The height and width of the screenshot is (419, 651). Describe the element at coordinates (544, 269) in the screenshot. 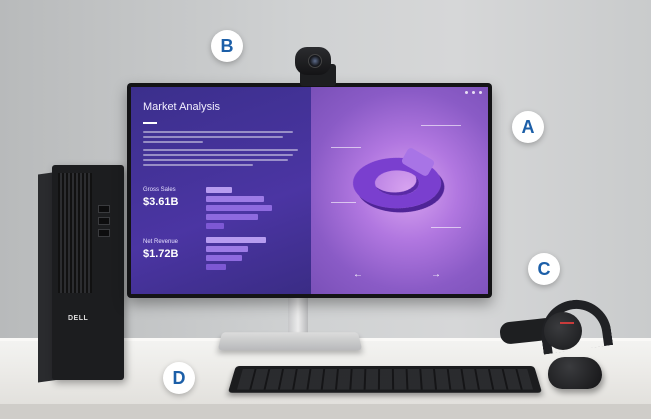

I see `badge-c: C` at that location.